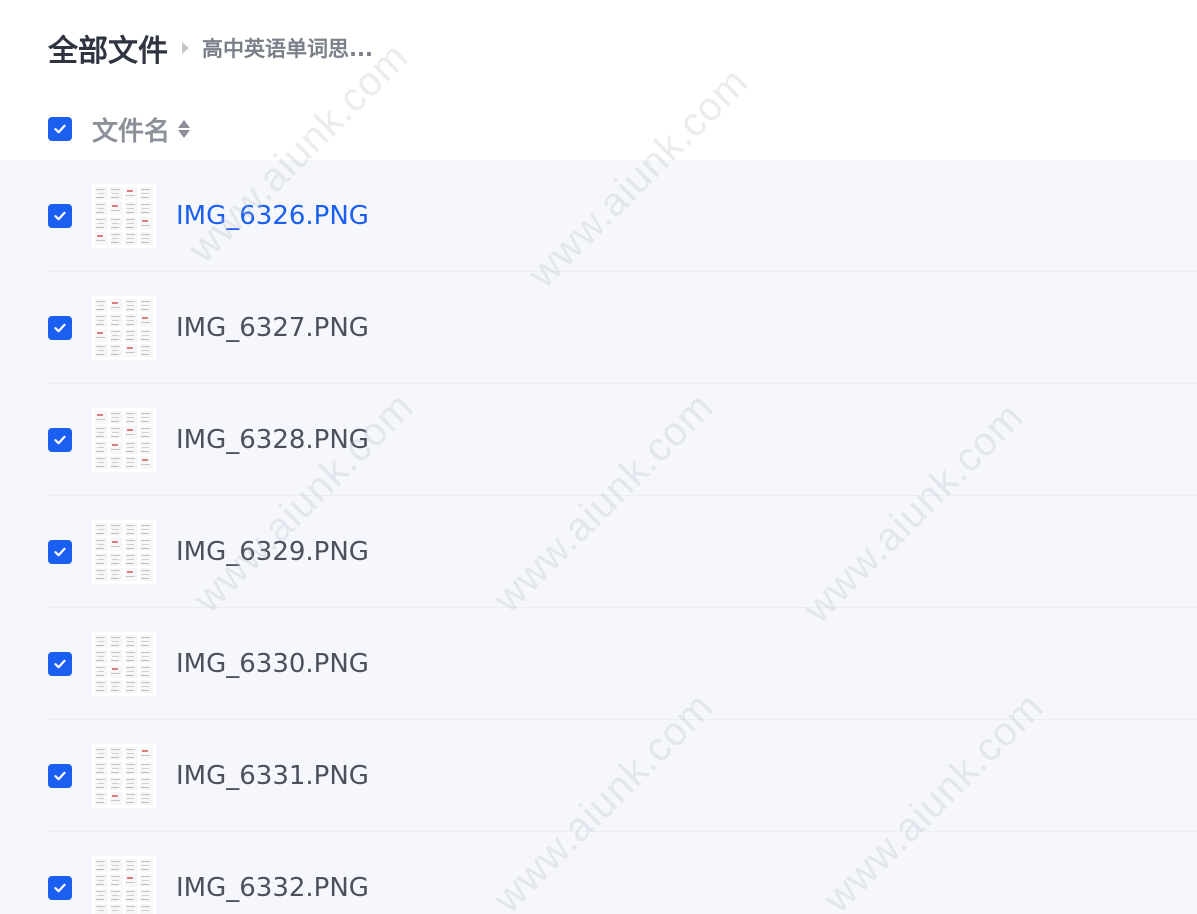 This screenshot has width=1197, height=914. What do you see at coordinates (272, 888) in the screenshot?
I see `file-name-link: IMG_6332.PNG` at bounding box center [272, 888].